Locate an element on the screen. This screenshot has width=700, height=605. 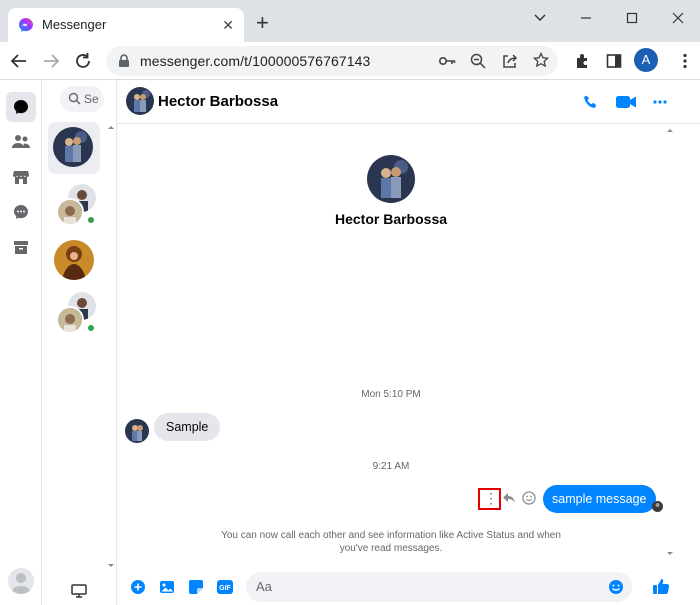
desktop-app-icon is located at coordinates (79, 591).